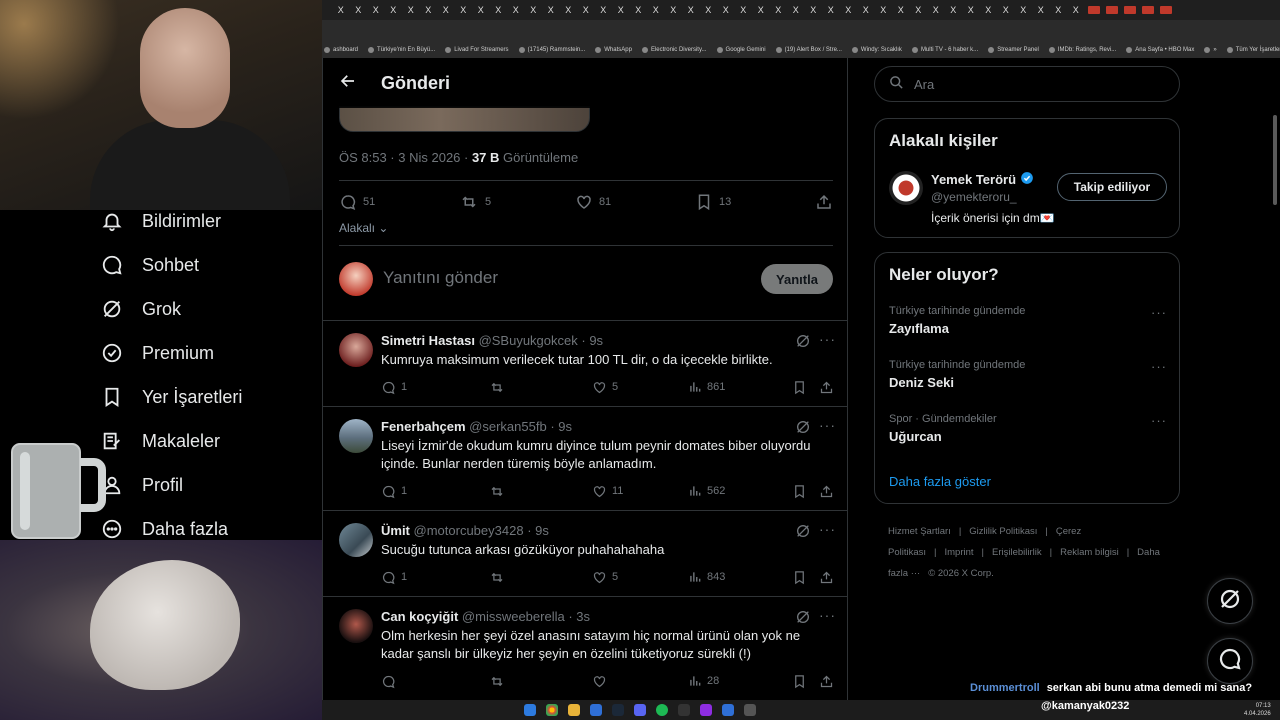  Describe the element at coordinates (961, 573) in the screenshot. I see `footer-link: © 2026 X Corp.` at that location.